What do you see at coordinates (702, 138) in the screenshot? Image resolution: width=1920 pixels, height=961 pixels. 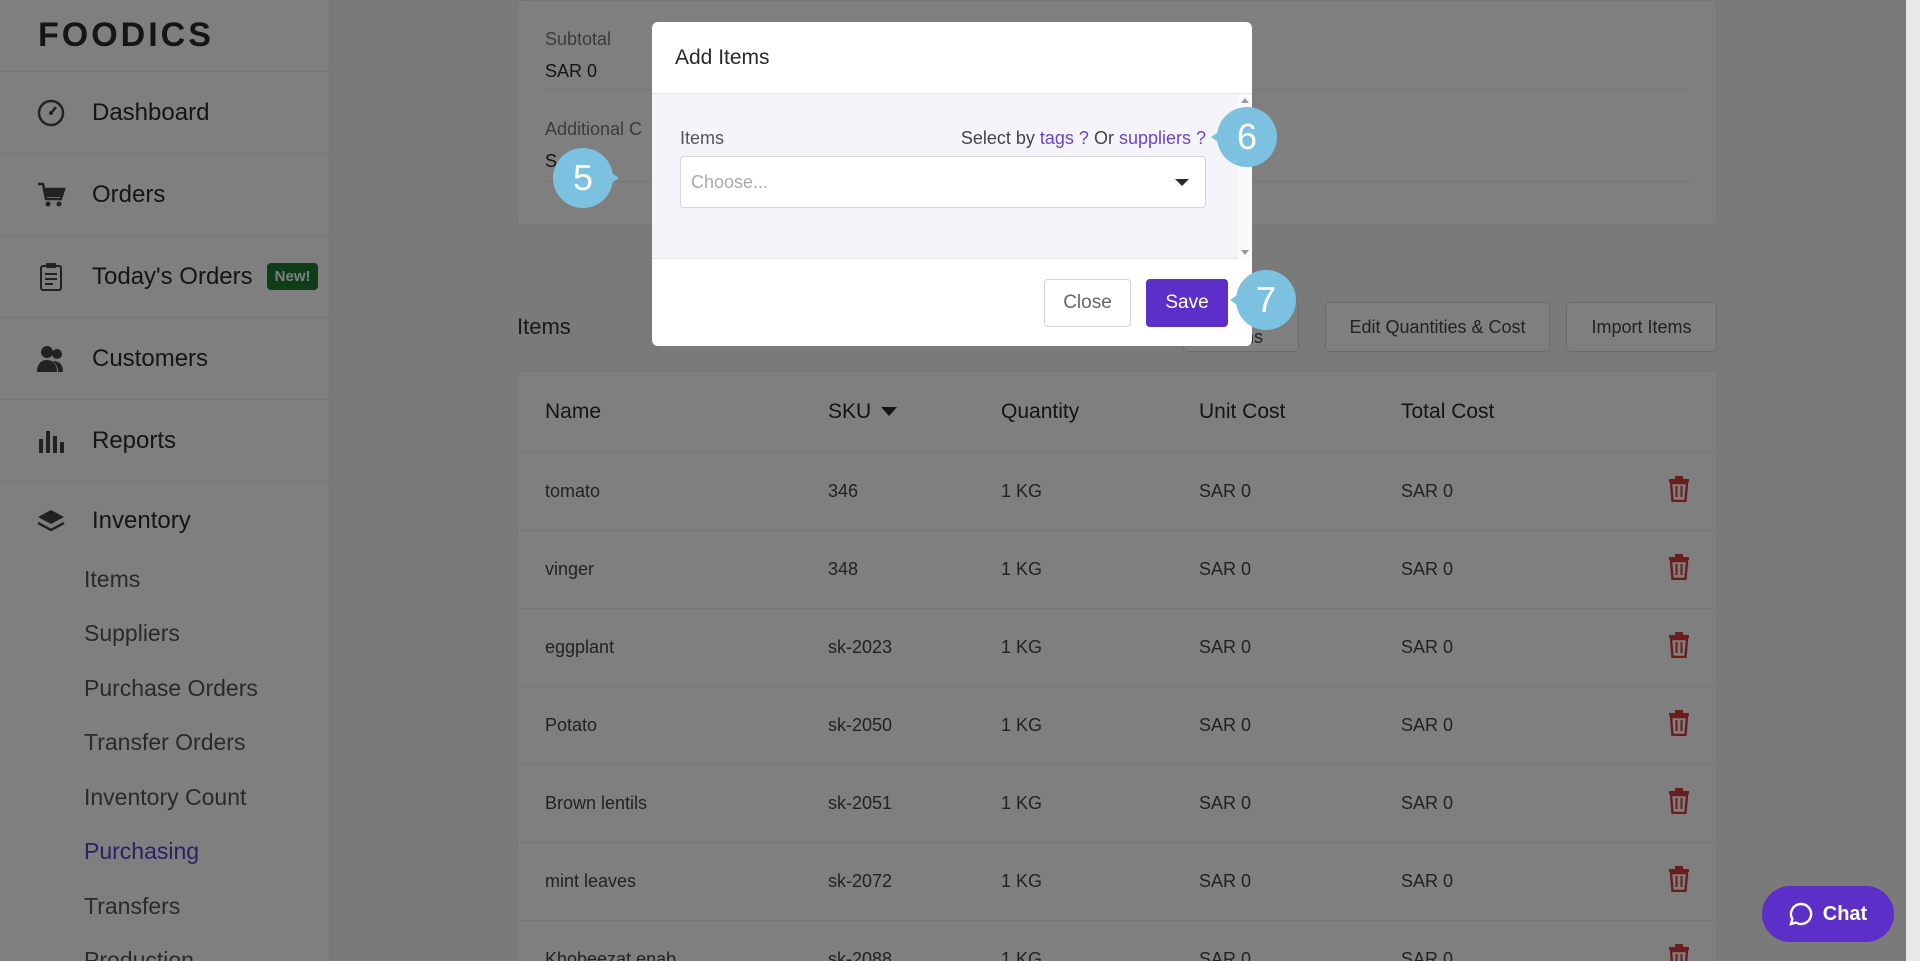 I see `items-field-label: Items` at bounding box center [702, 138].